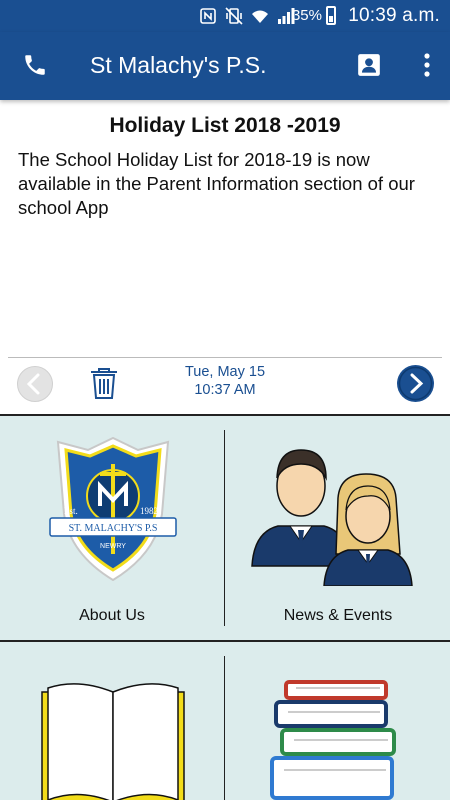 The image size is (450, 800). I want to click on tile-open-book, so click(112, 721).